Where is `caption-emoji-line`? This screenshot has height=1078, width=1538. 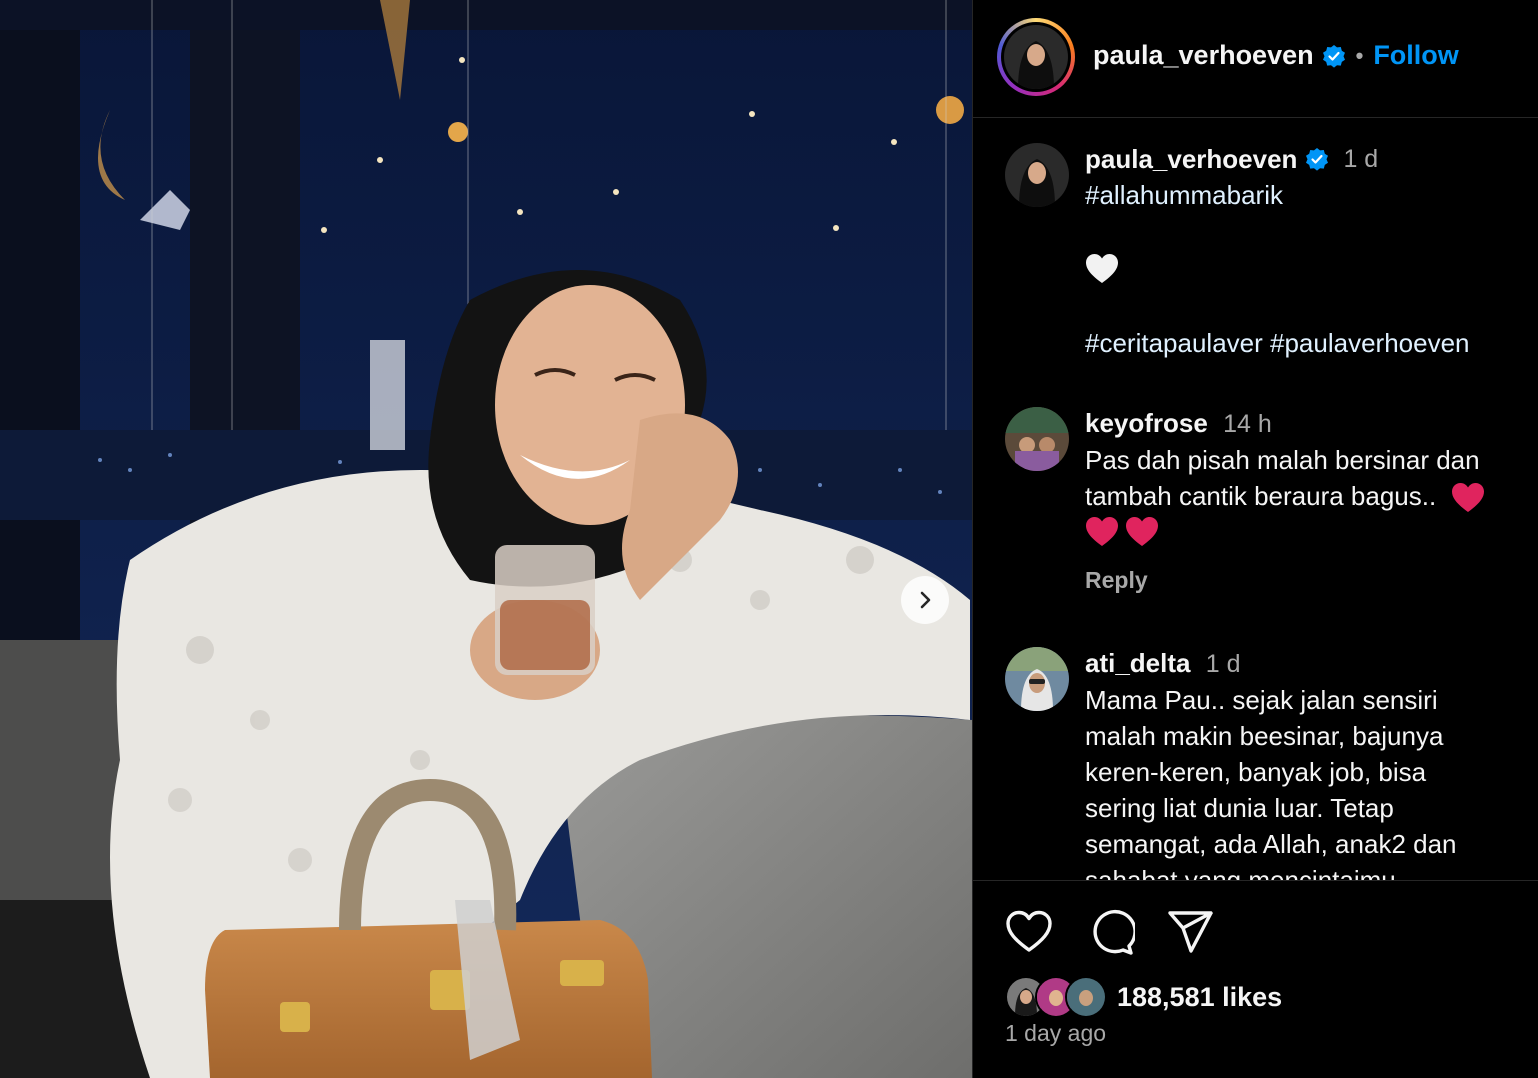 caption-emoji-line is located at coordinates (1301, 269).